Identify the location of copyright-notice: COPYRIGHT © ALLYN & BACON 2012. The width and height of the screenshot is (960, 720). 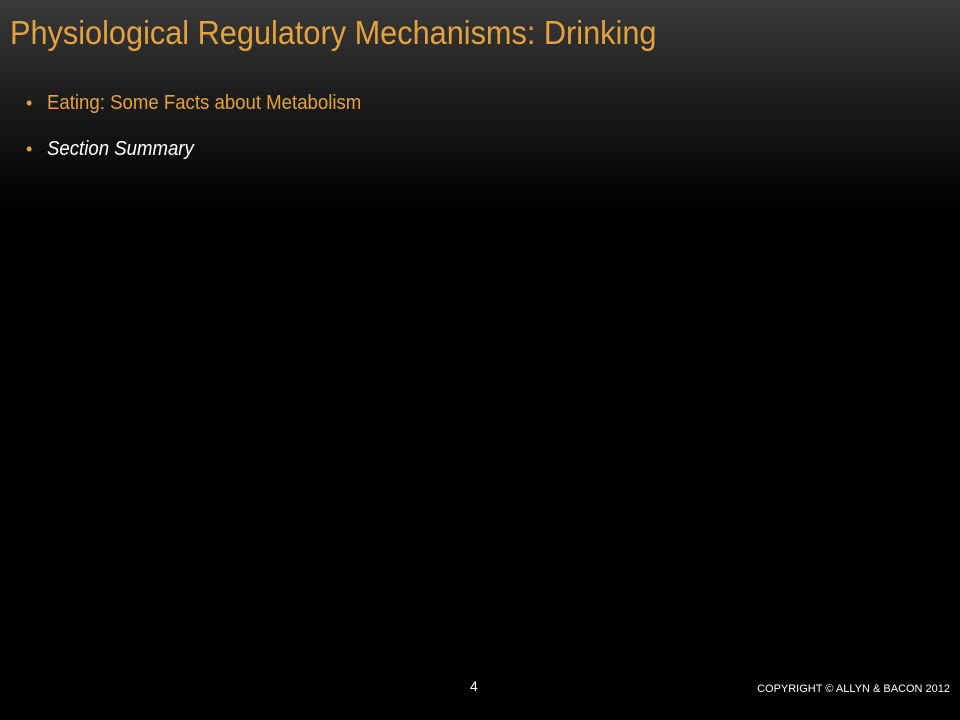
(853, 689).